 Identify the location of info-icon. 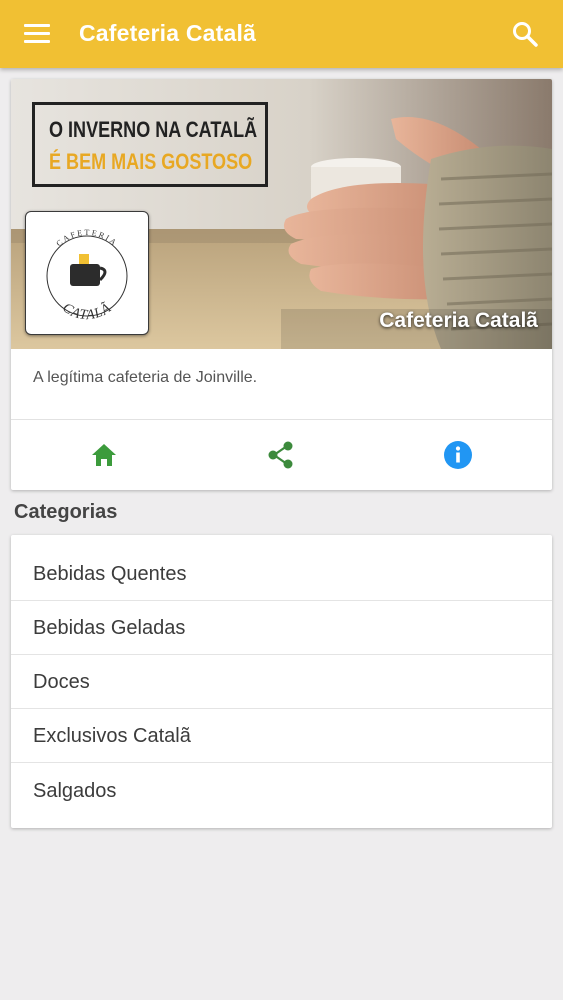
(458, 455).